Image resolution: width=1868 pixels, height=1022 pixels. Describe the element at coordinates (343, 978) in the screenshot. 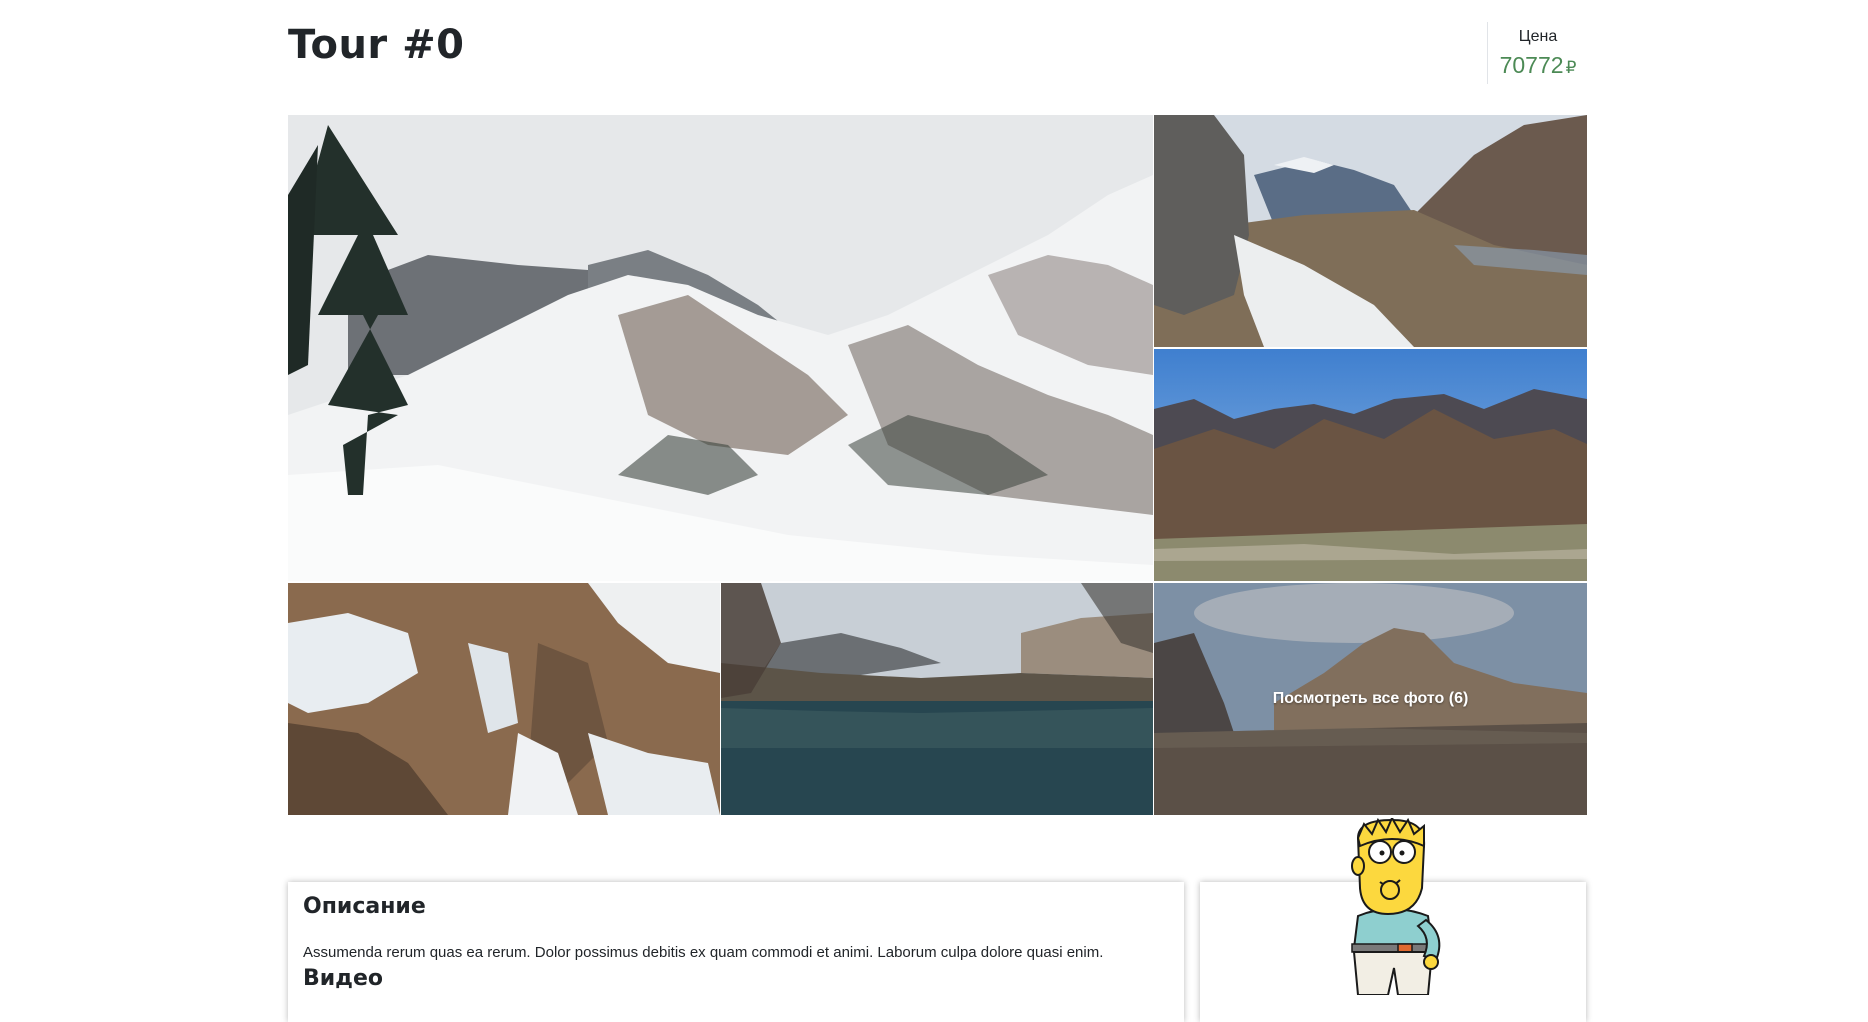

I see `video-heading: Видео` at that location.